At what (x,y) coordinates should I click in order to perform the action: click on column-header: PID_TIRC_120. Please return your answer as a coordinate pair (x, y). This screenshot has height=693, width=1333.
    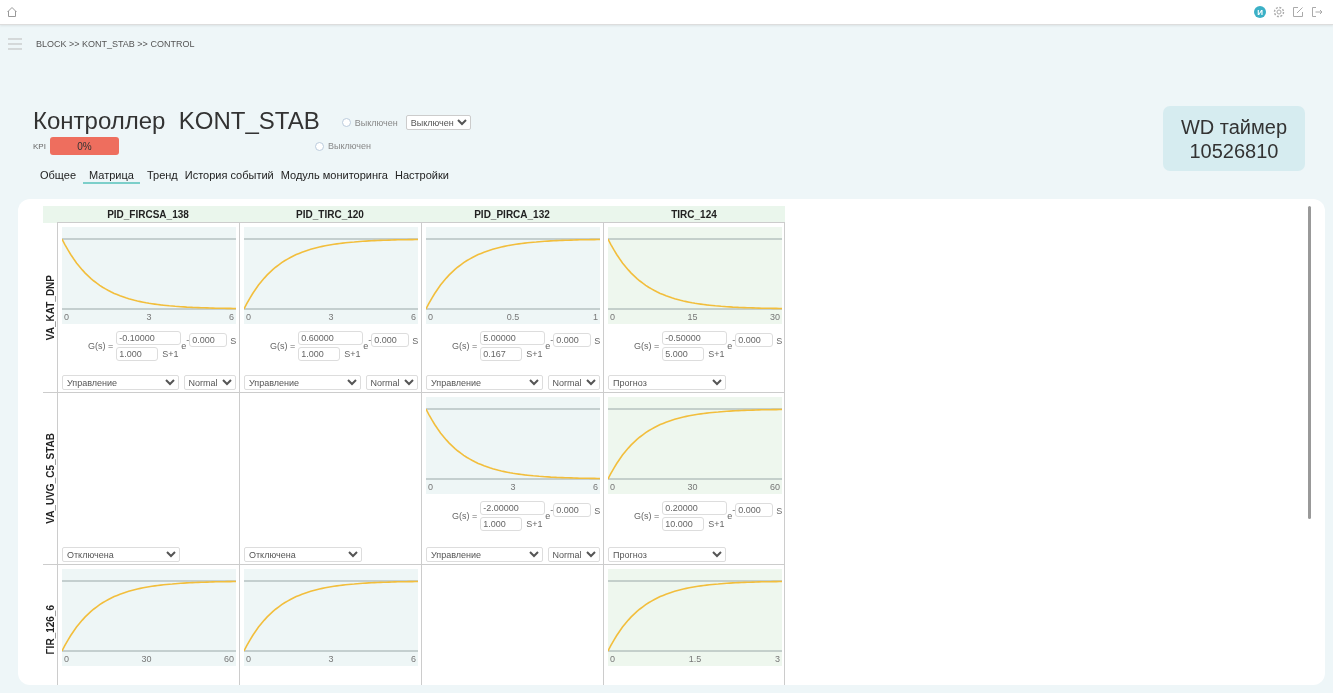
    Looking at the image, I should click on (330, 214).